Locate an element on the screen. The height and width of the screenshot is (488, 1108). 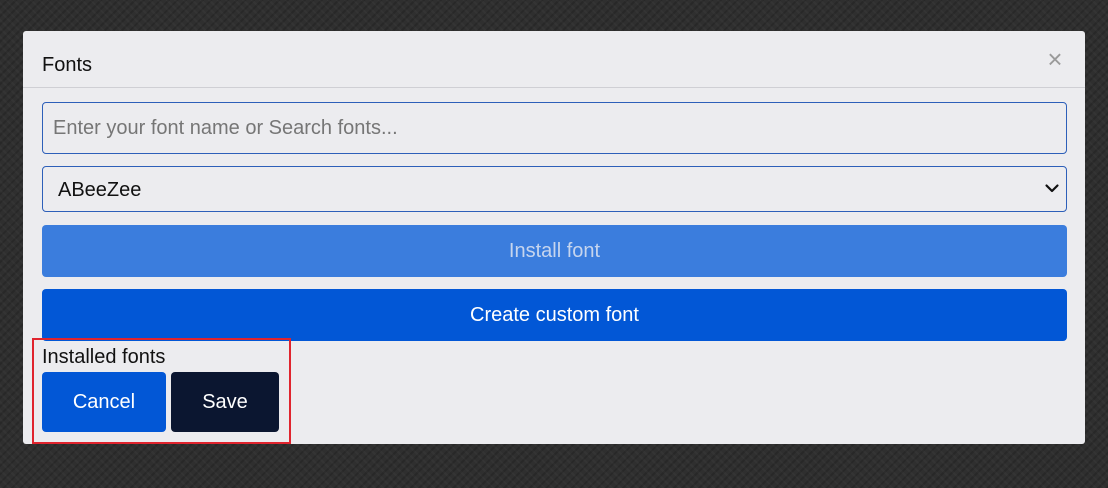
cancel-button: Cancel is located at coordinates (104, 402).